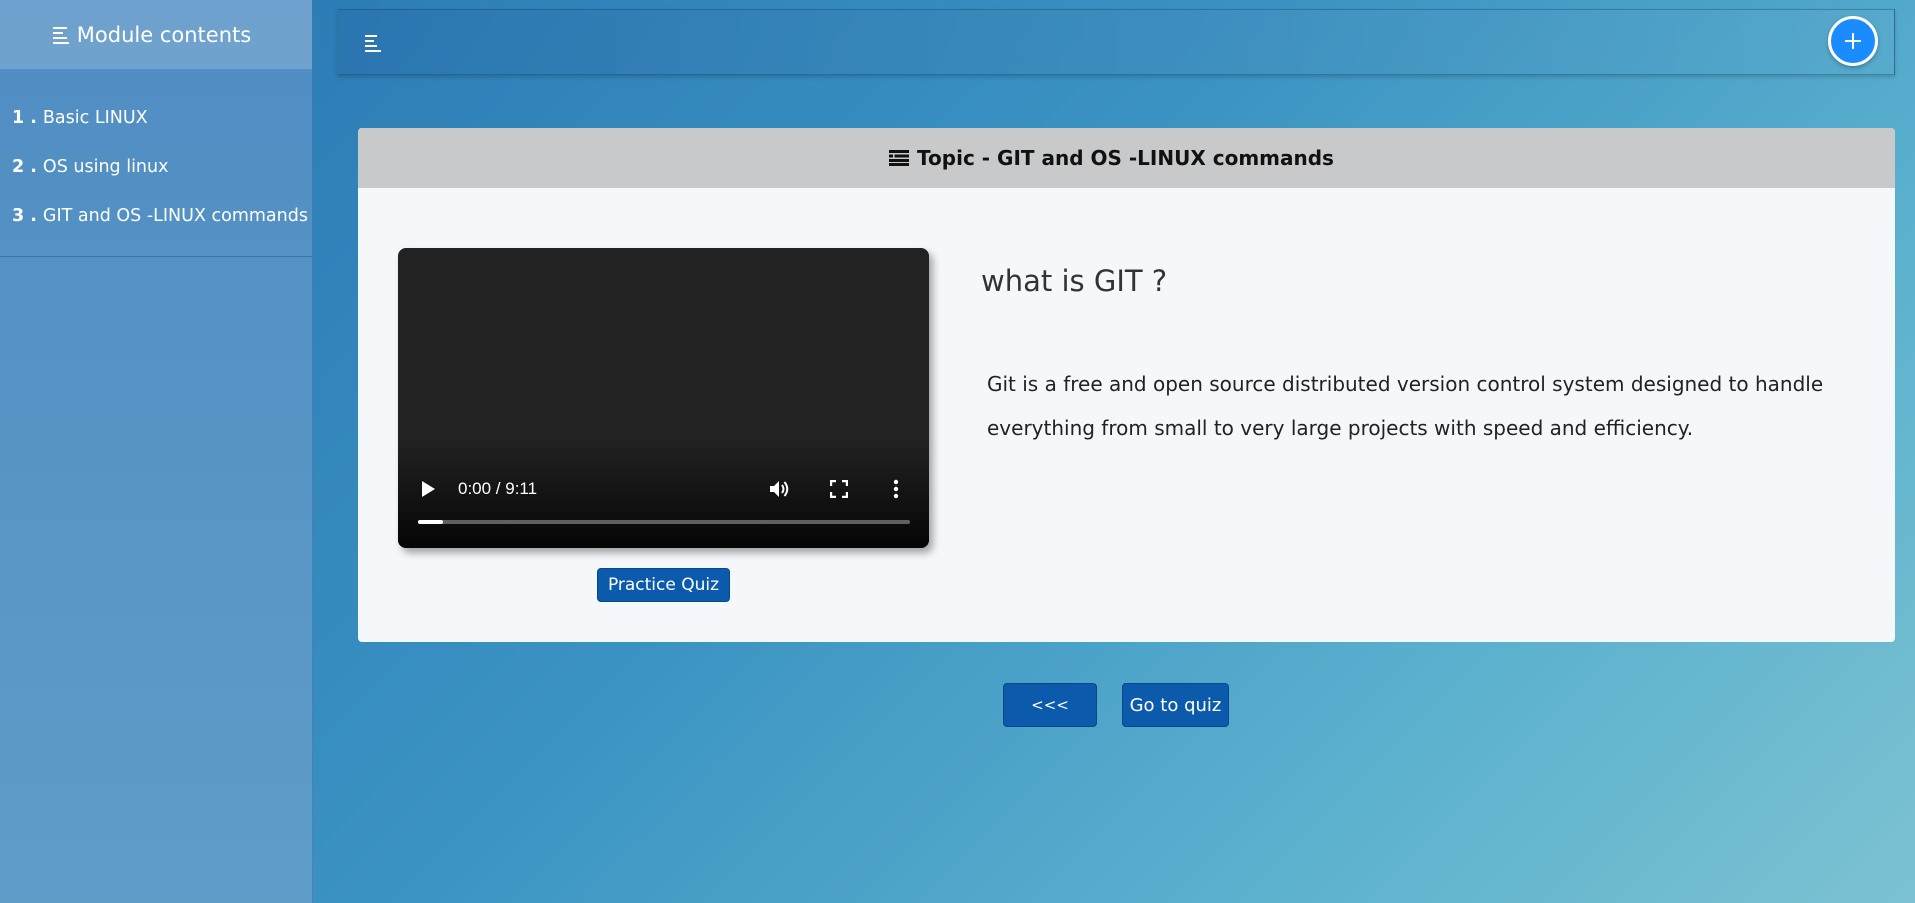  Describe the element at coordinates (24, 215) in the screenshot. I see `sidebar-item-number: 3 .` at that location.